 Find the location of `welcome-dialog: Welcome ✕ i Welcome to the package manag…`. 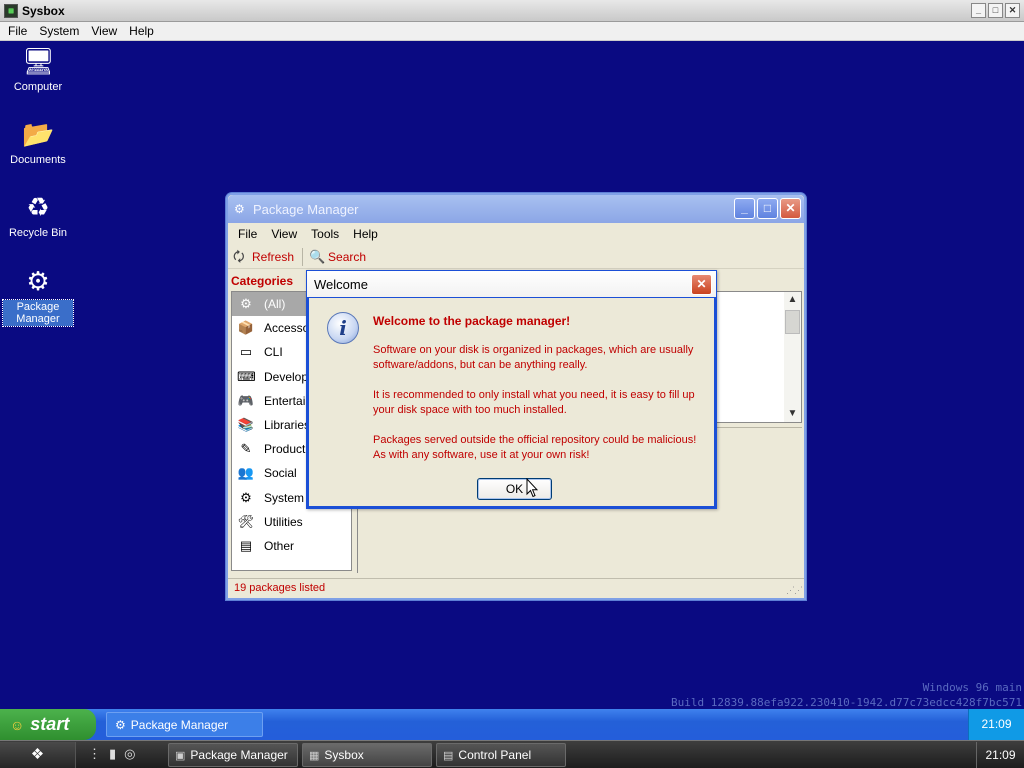

welcome-dialog: Welcome ✕ i Welcome to the package manag… is located at coordinates (511, 389).